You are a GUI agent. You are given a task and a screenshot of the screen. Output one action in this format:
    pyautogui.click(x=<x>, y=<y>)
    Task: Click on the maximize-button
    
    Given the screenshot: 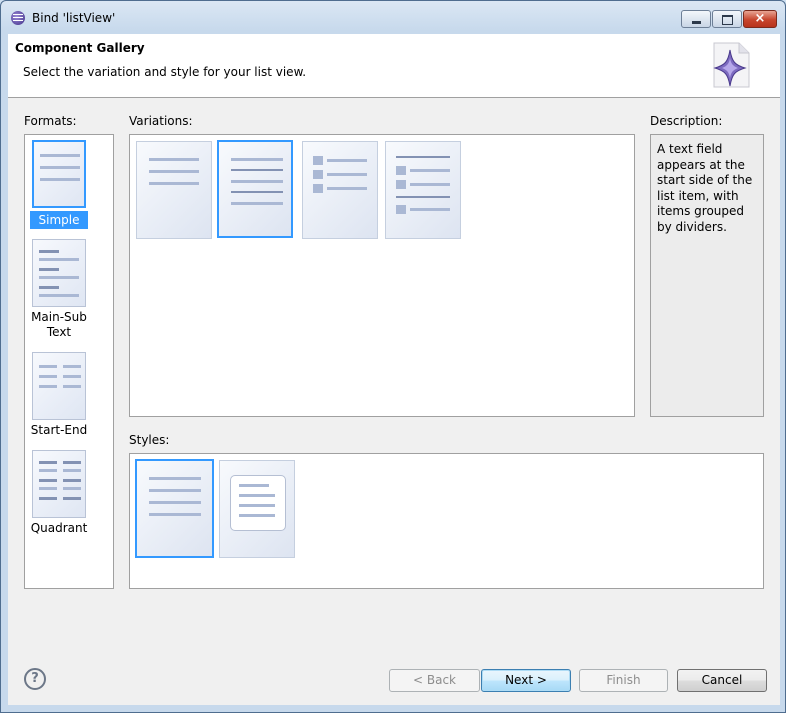 What is the action you would take?
    pyautogui.click(x=727, y=19)
    